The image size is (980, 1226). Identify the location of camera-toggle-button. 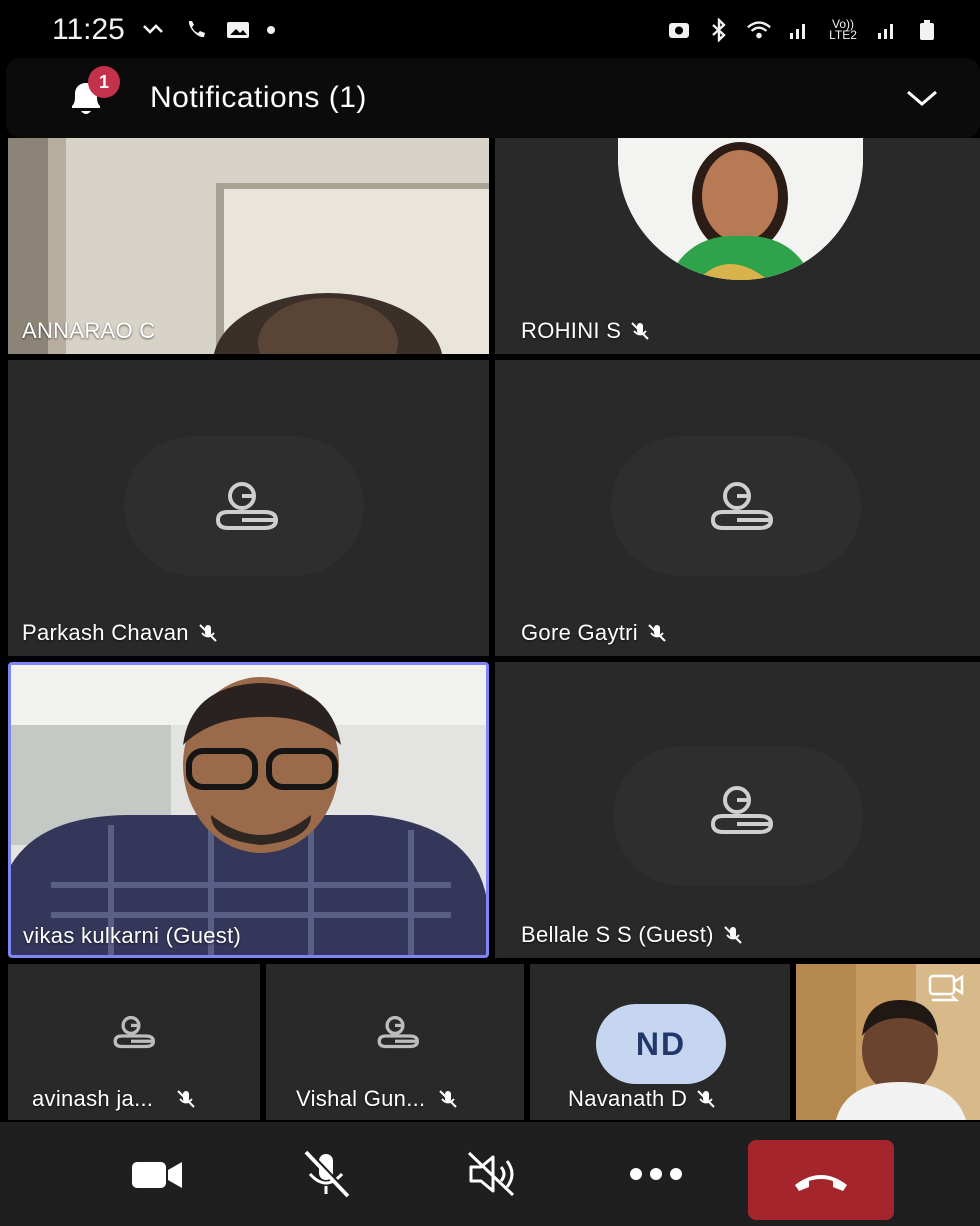
(158, 1174).